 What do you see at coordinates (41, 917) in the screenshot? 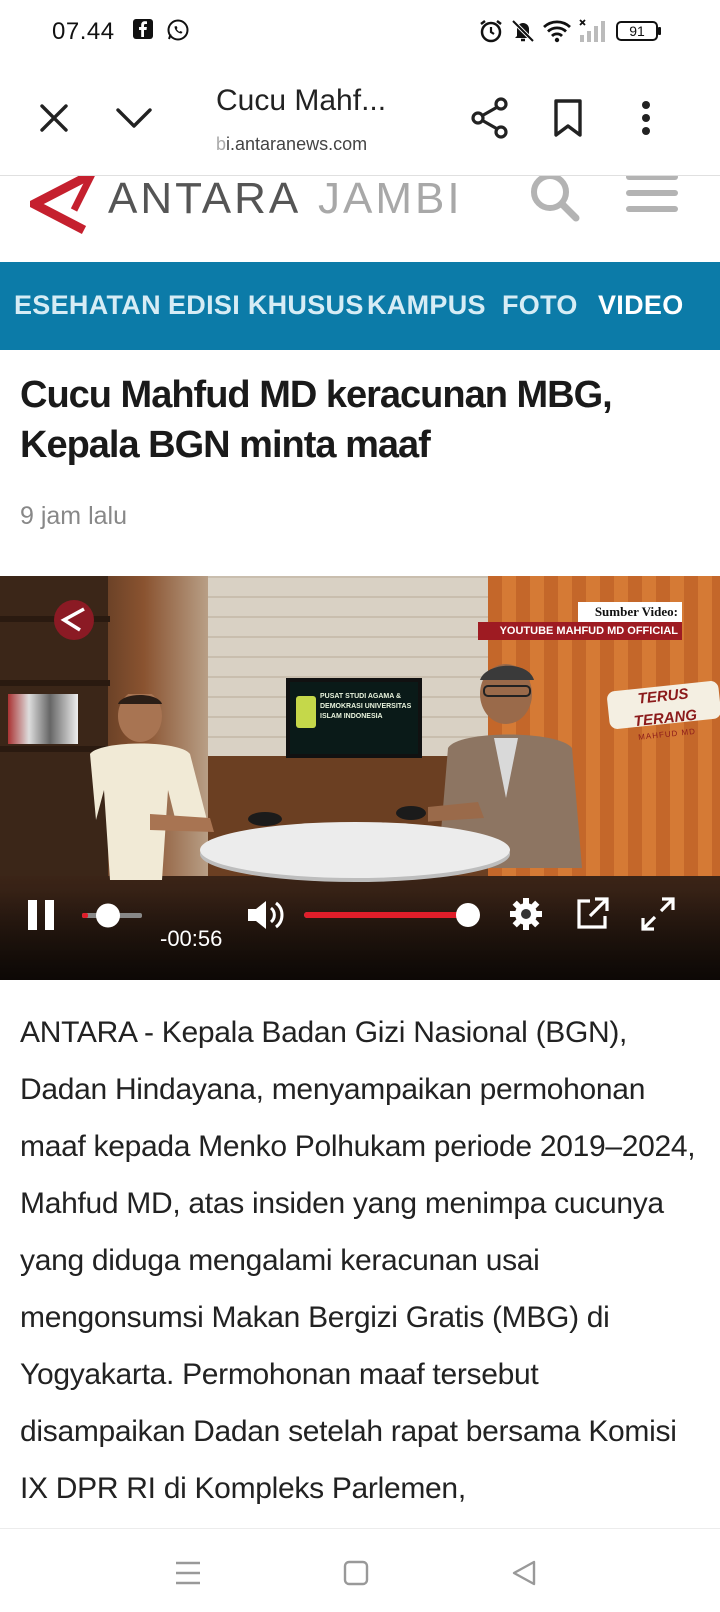
I see `pause-icon` at bounding box center [41, 917].